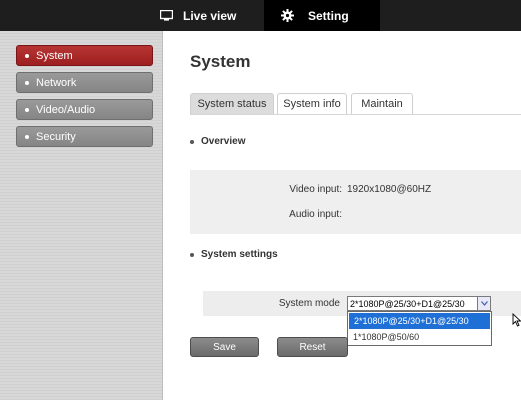 The width and height of the screenshot is (521, 400). I want to click on overview-heading: Overview, so click(217, 141).